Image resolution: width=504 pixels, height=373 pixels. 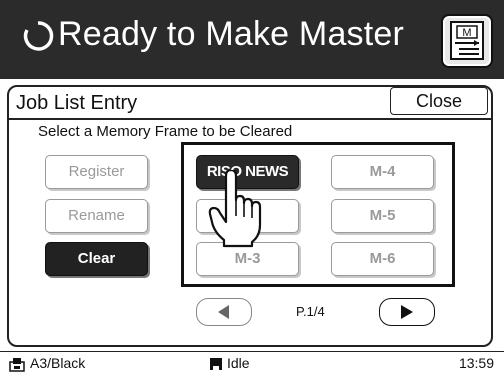 I want to click on instruction-text: Select a Memory Frame to be Cleared, so click(x=165, y=131).